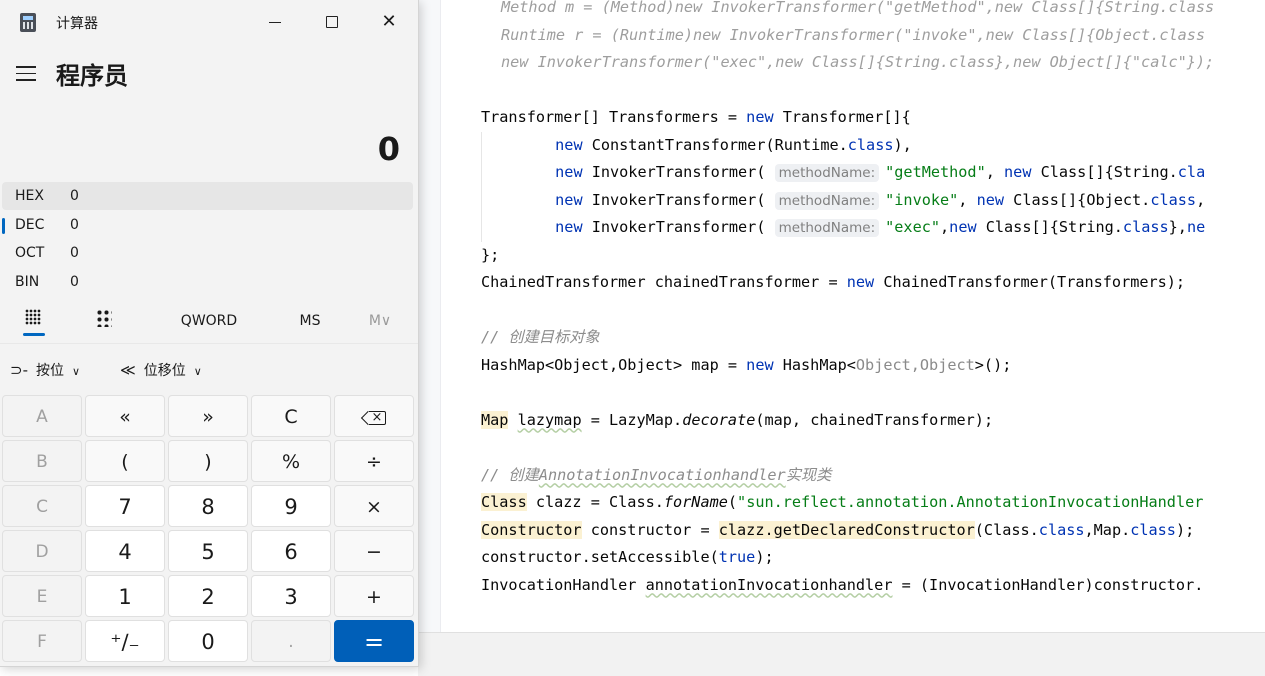  I want to click on maximize-button, so click(332, 22).